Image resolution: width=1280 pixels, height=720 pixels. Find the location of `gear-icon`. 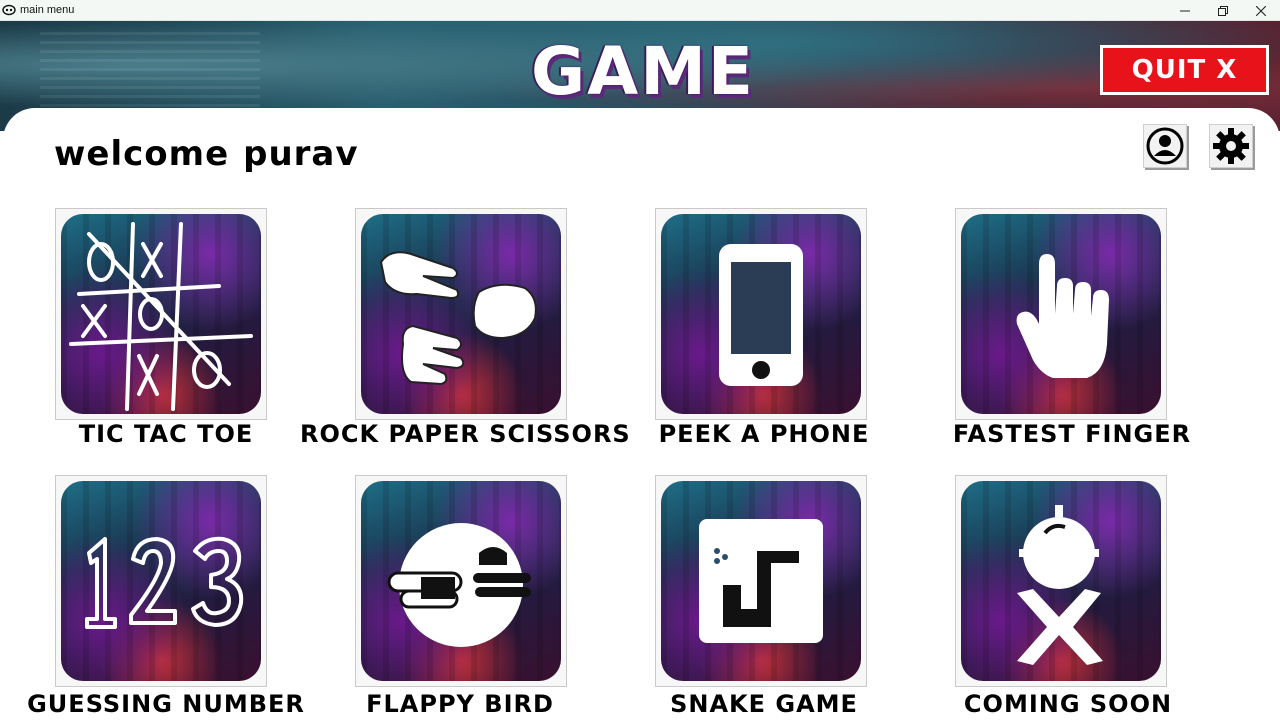

gear-icon is located at coordinates (1231, 146).